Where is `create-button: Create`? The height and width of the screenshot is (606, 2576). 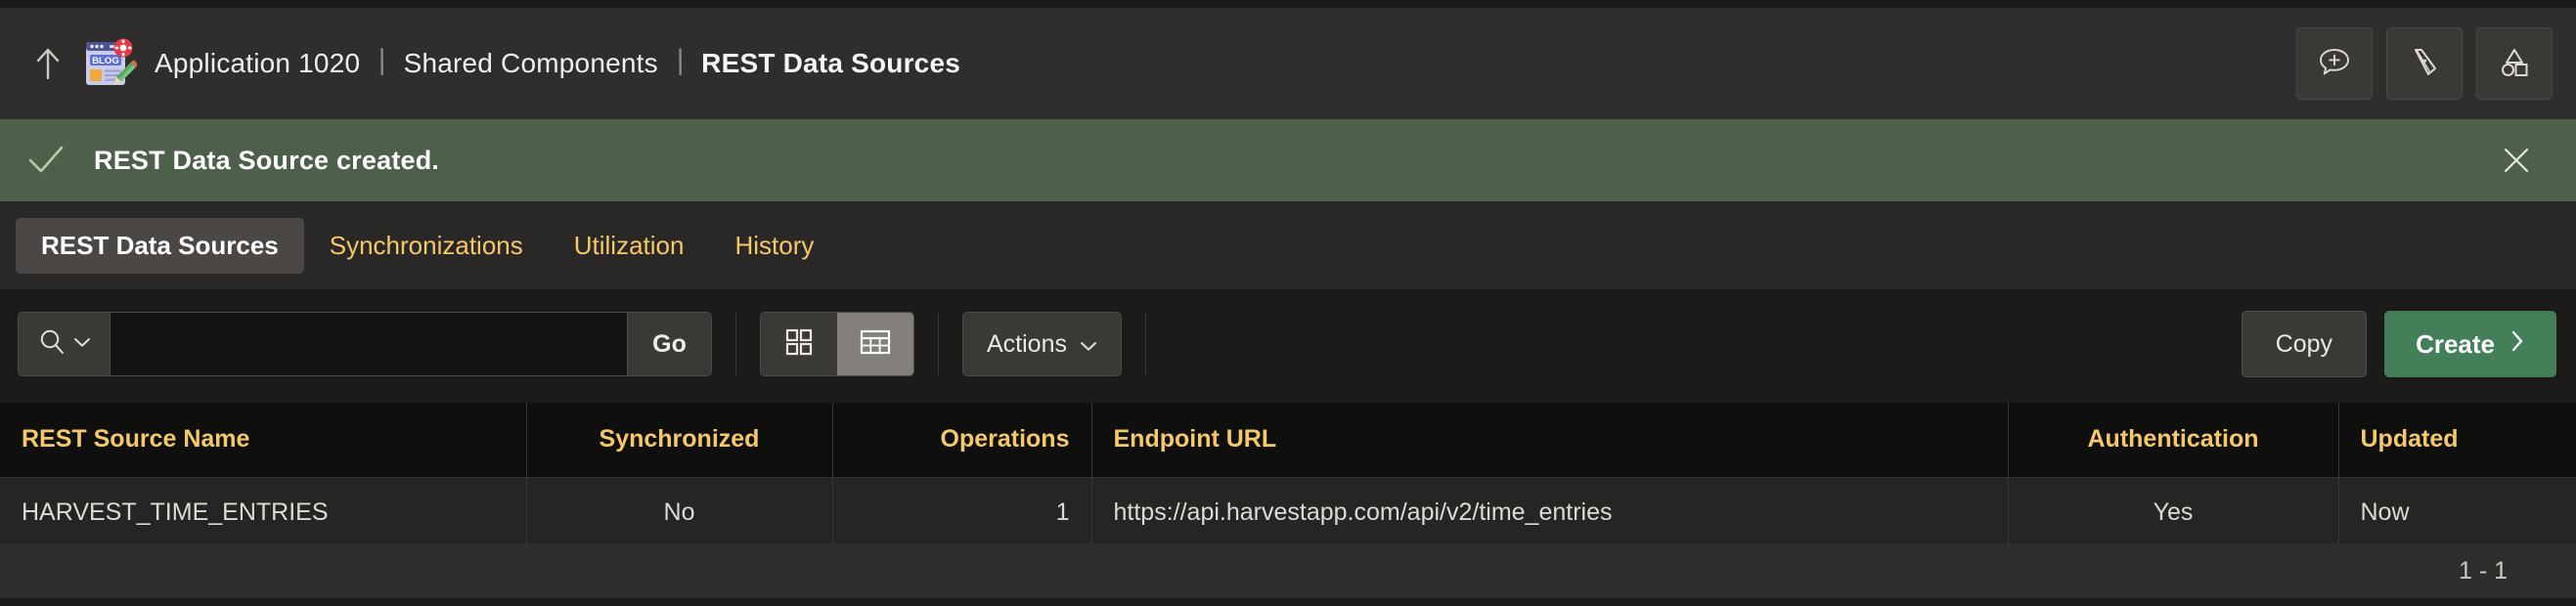 create-button: Create is located at coordinates (2470, 344).